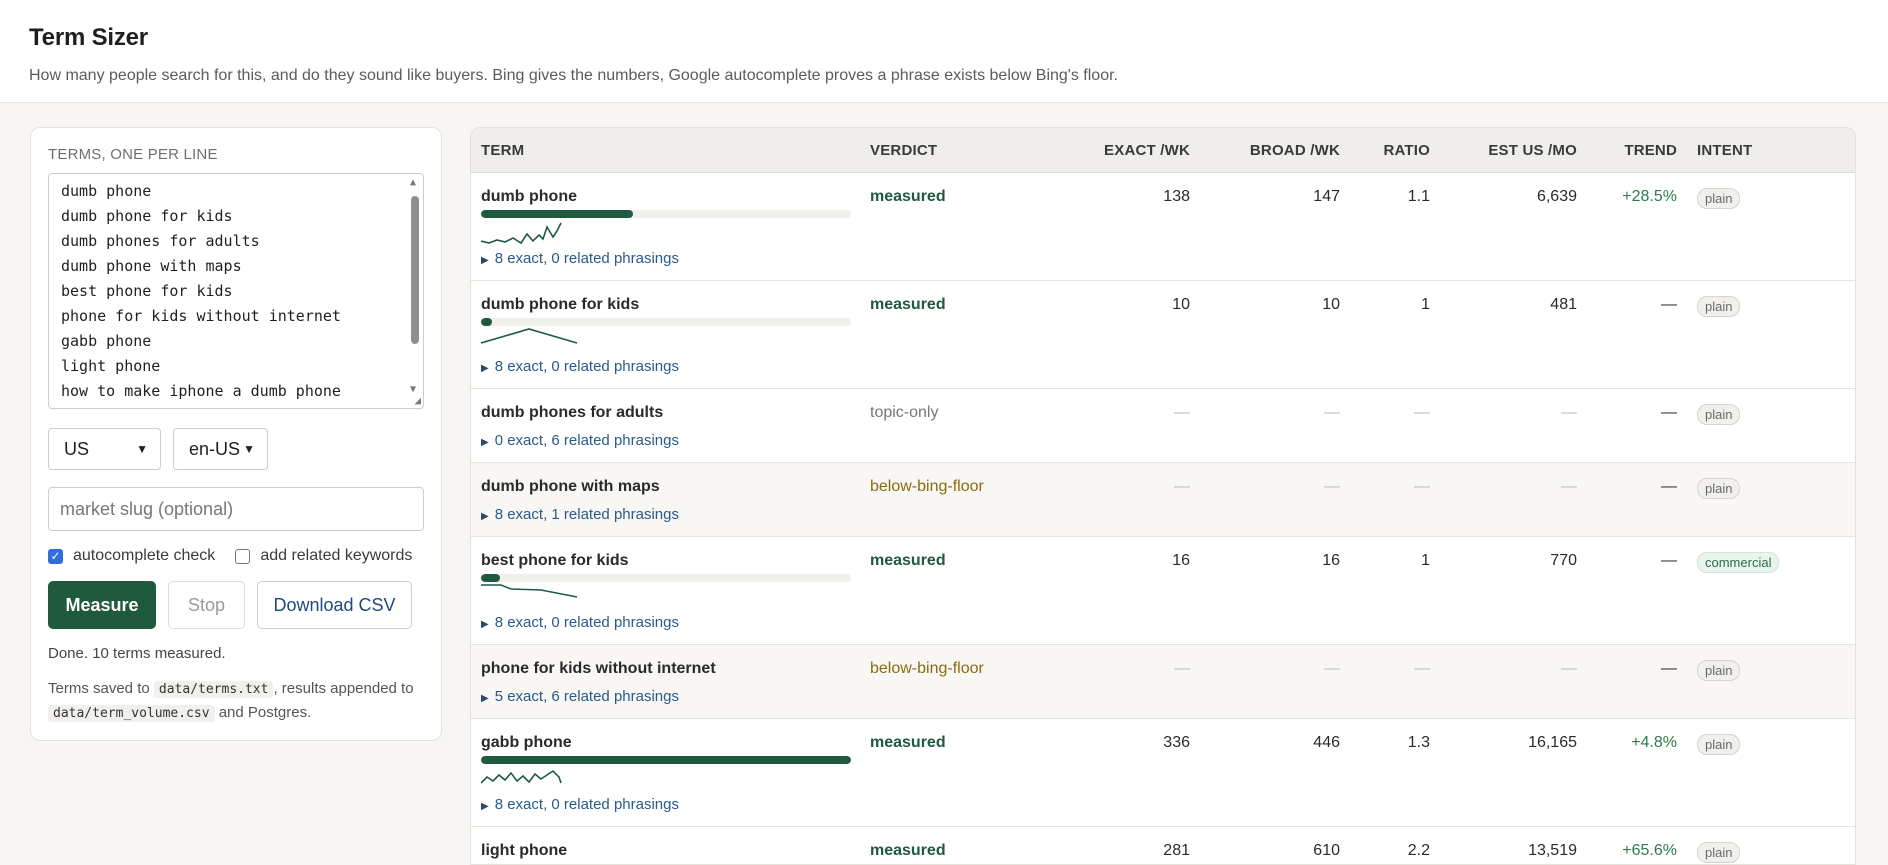 The height and width of the screenshot is (865, 1888). I want to click on market-slug-input: market slug (optional), so click(236, 509).